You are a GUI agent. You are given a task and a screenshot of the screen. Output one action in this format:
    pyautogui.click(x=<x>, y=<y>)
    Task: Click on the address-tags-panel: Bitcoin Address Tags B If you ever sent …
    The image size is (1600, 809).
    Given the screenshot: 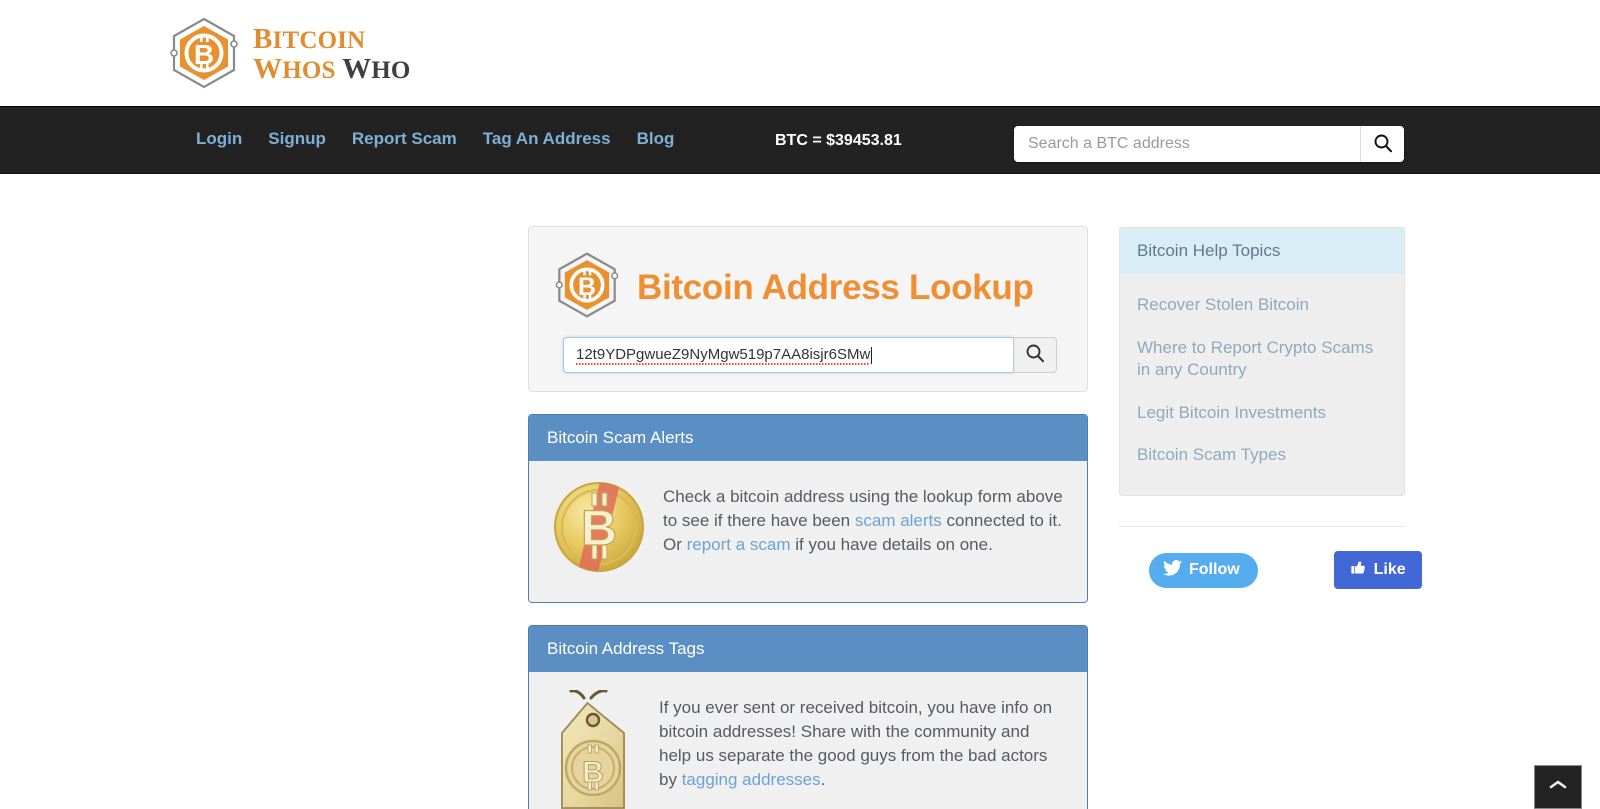 What is the action you would take?
    pyautogui.click(x=808, y=717)
    